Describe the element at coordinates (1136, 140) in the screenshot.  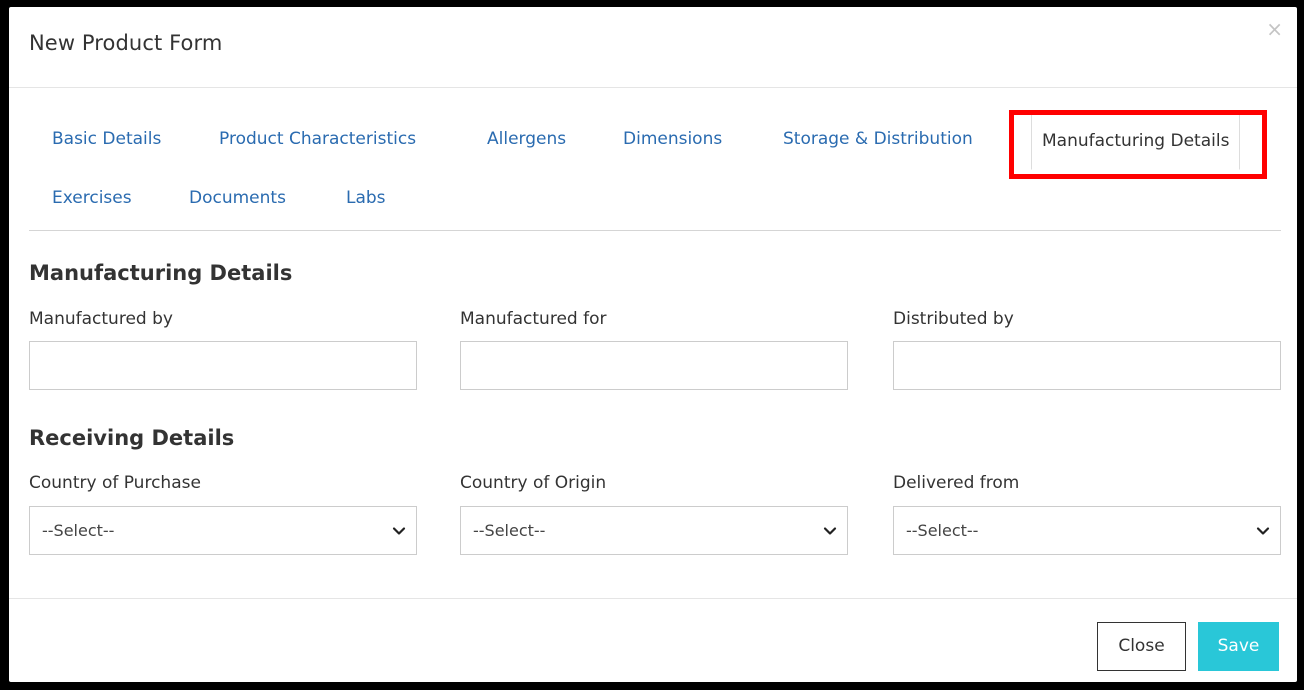
I see `tab-manufacturing-details: Manufacturing Details` at that location.